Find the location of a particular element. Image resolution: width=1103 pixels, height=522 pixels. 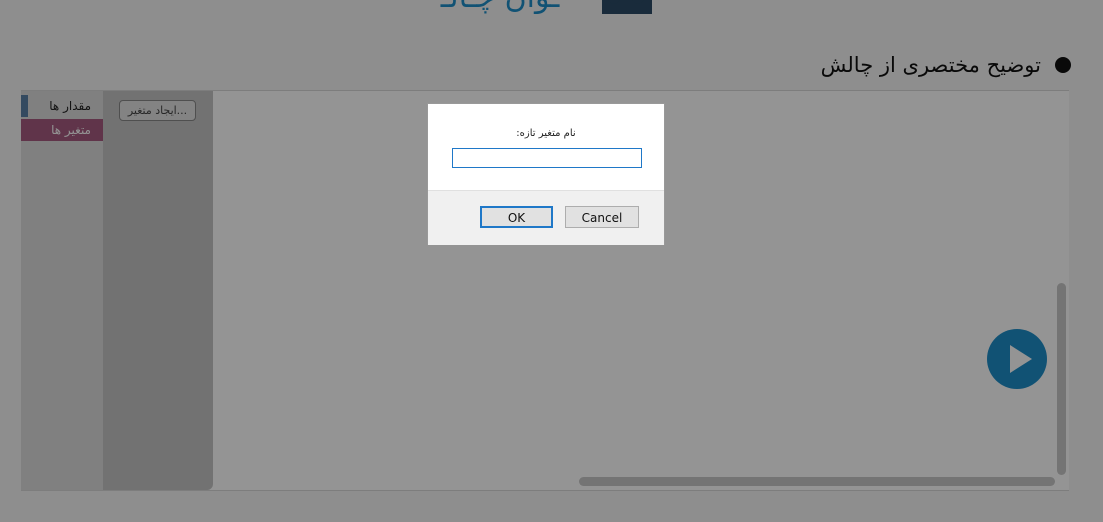

ok-button: OK is located at coordinates (516, 217).